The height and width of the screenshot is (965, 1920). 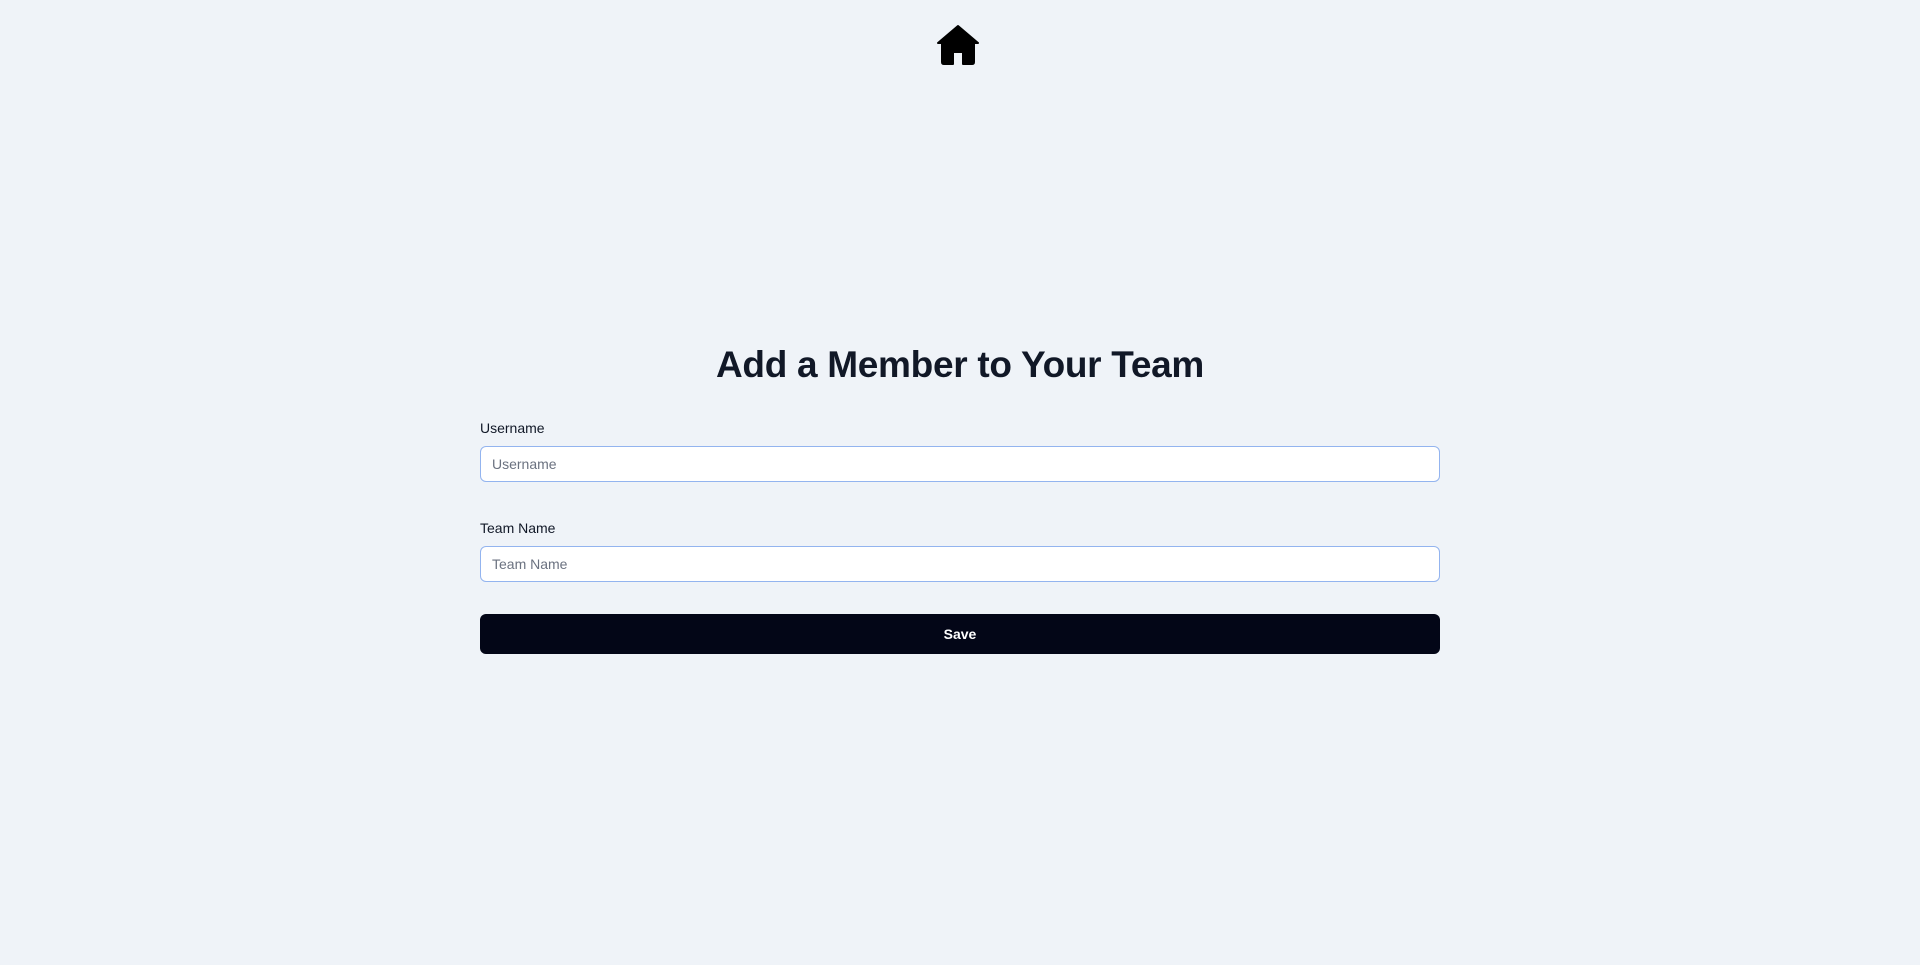 I want to click on team-name-input, so click(x=960, y=564).